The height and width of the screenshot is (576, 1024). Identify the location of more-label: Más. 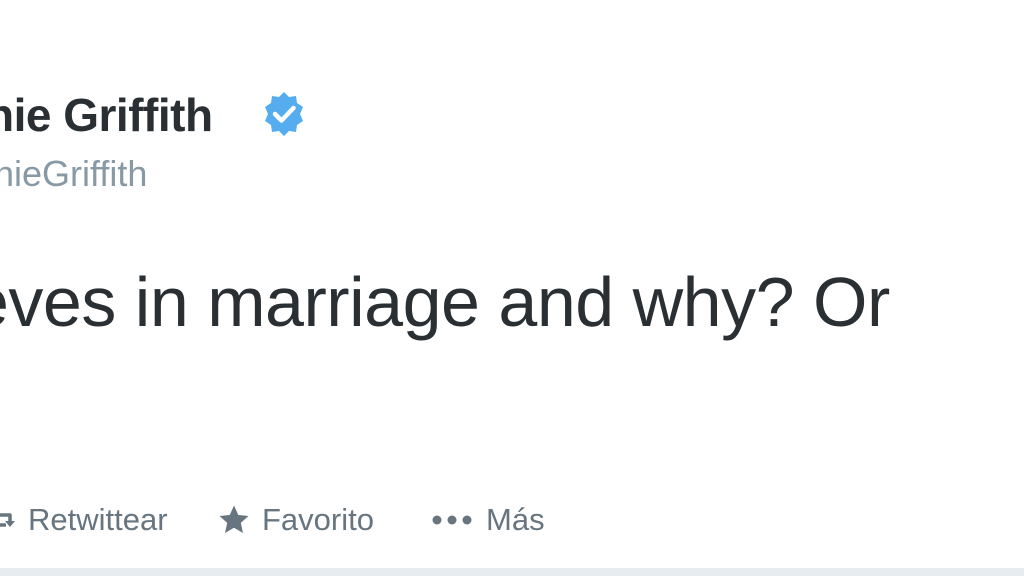
(515, 519).